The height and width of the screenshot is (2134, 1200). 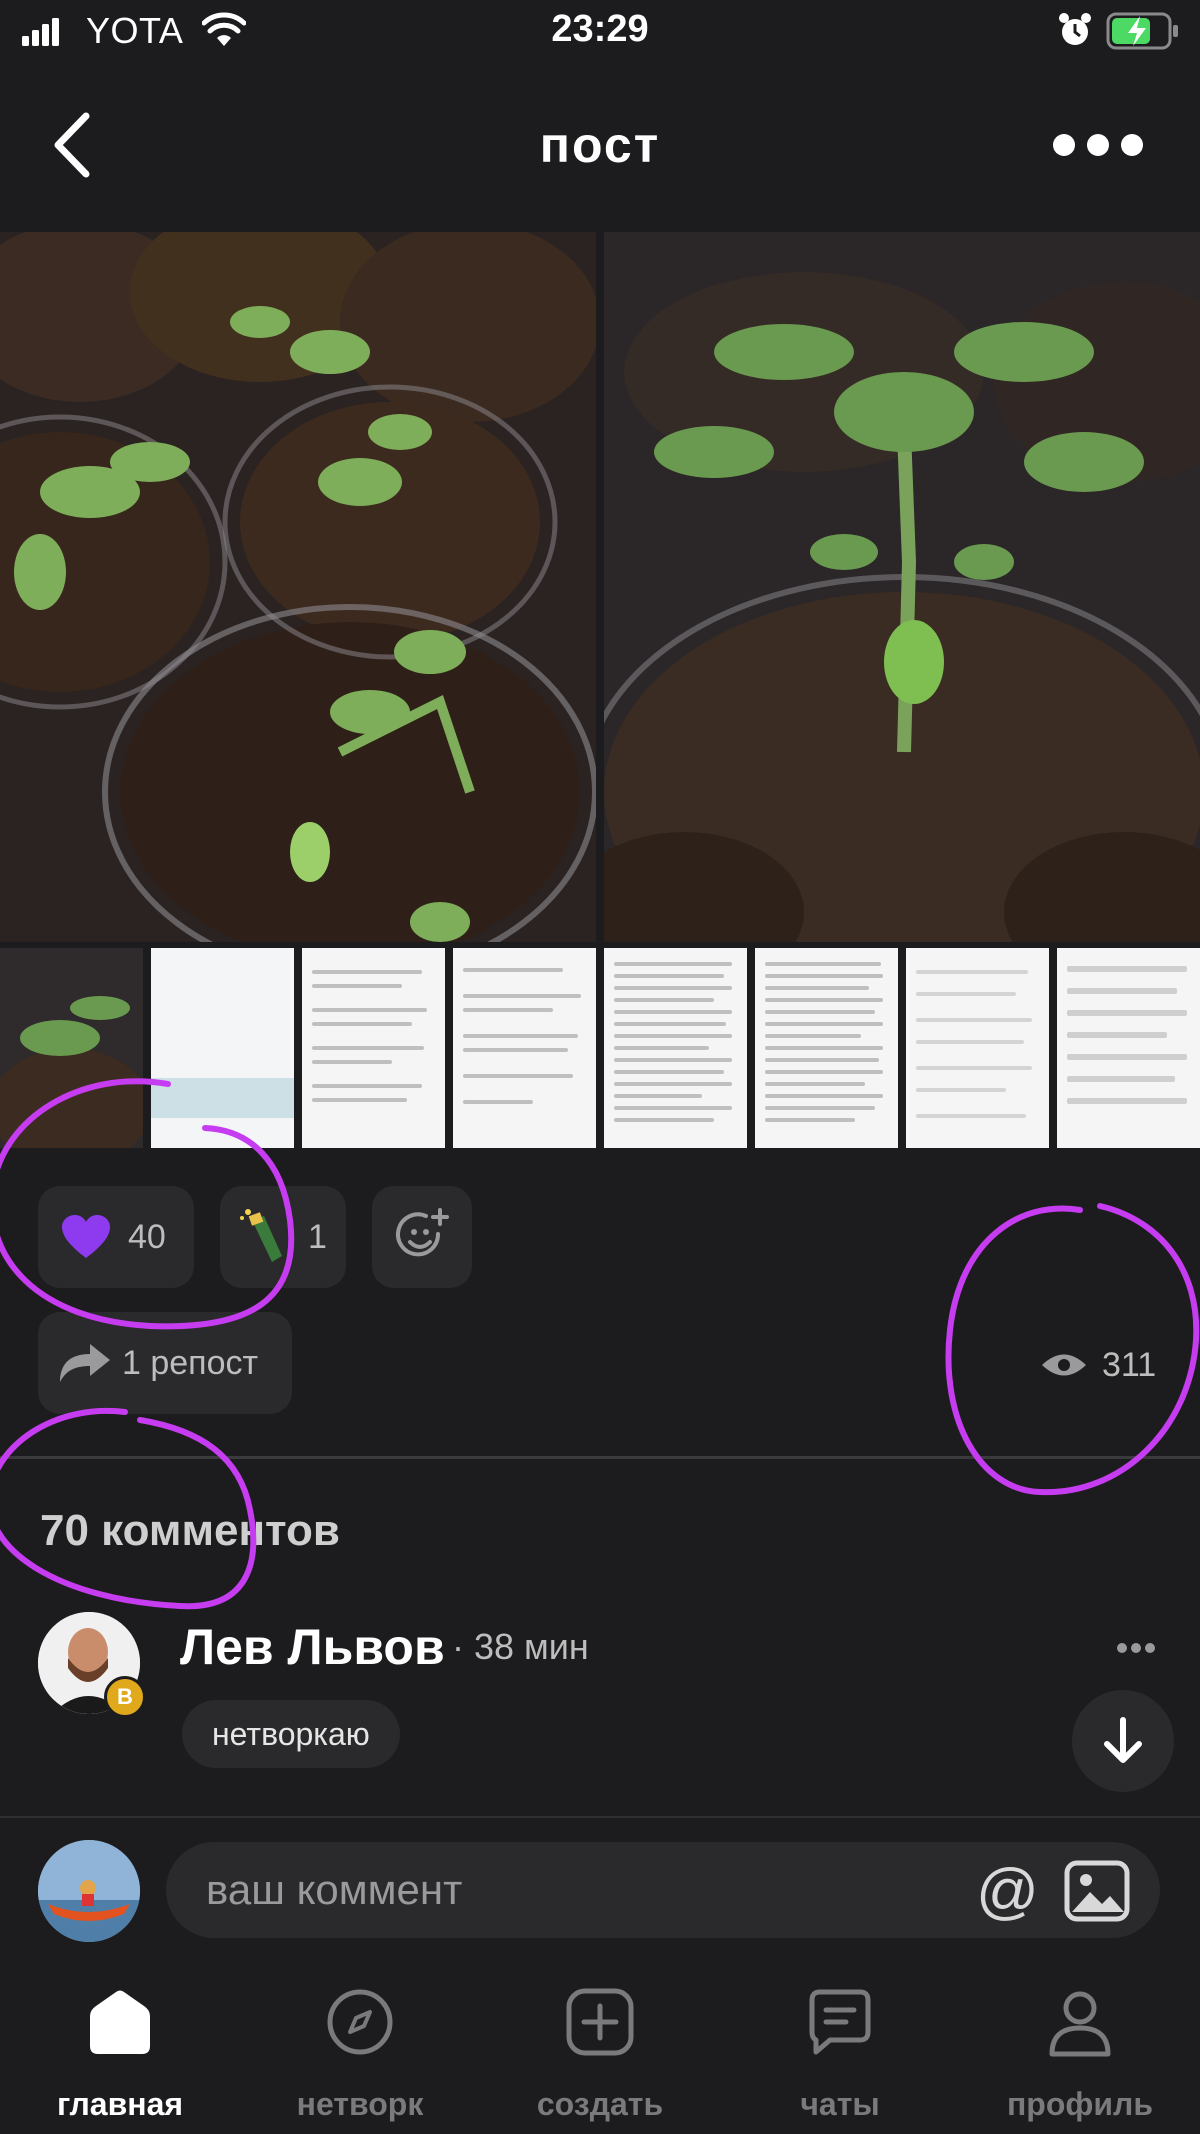 I want to click on tab-label: профиль, so click(x=1080, y=2104).